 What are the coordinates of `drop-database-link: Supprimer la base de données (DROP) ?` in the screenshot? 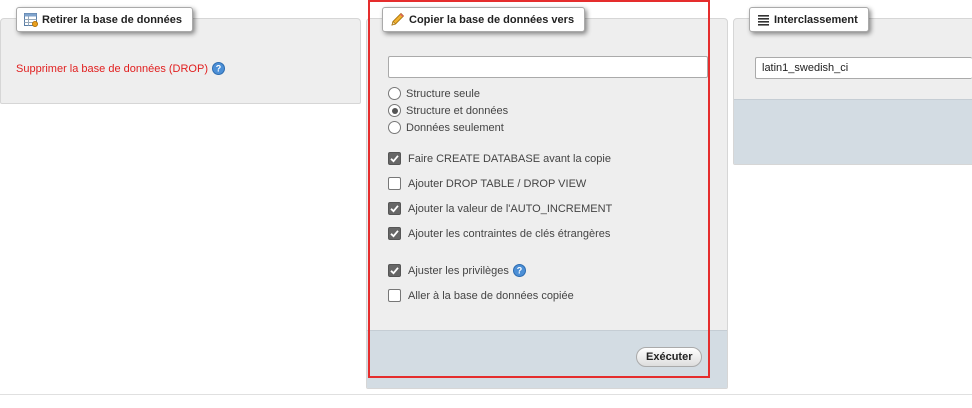 It's located at (120, 68).